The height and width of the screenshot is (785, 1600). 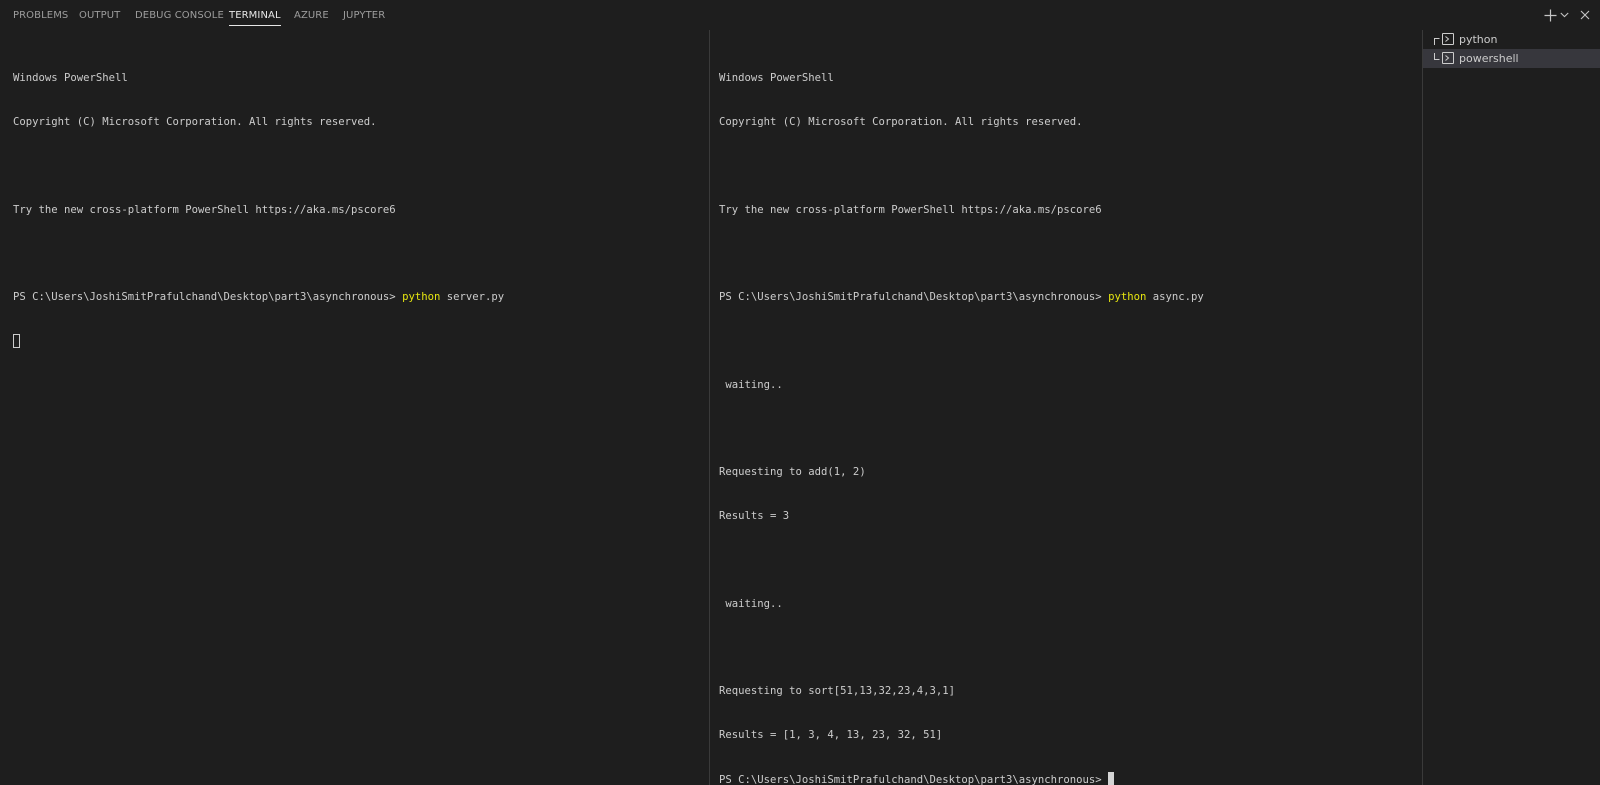 What do you see at coordinates (1489, 58) in the screenshot?
I see `terminal-list-label: powershell` at bounding box center [1489, 58].